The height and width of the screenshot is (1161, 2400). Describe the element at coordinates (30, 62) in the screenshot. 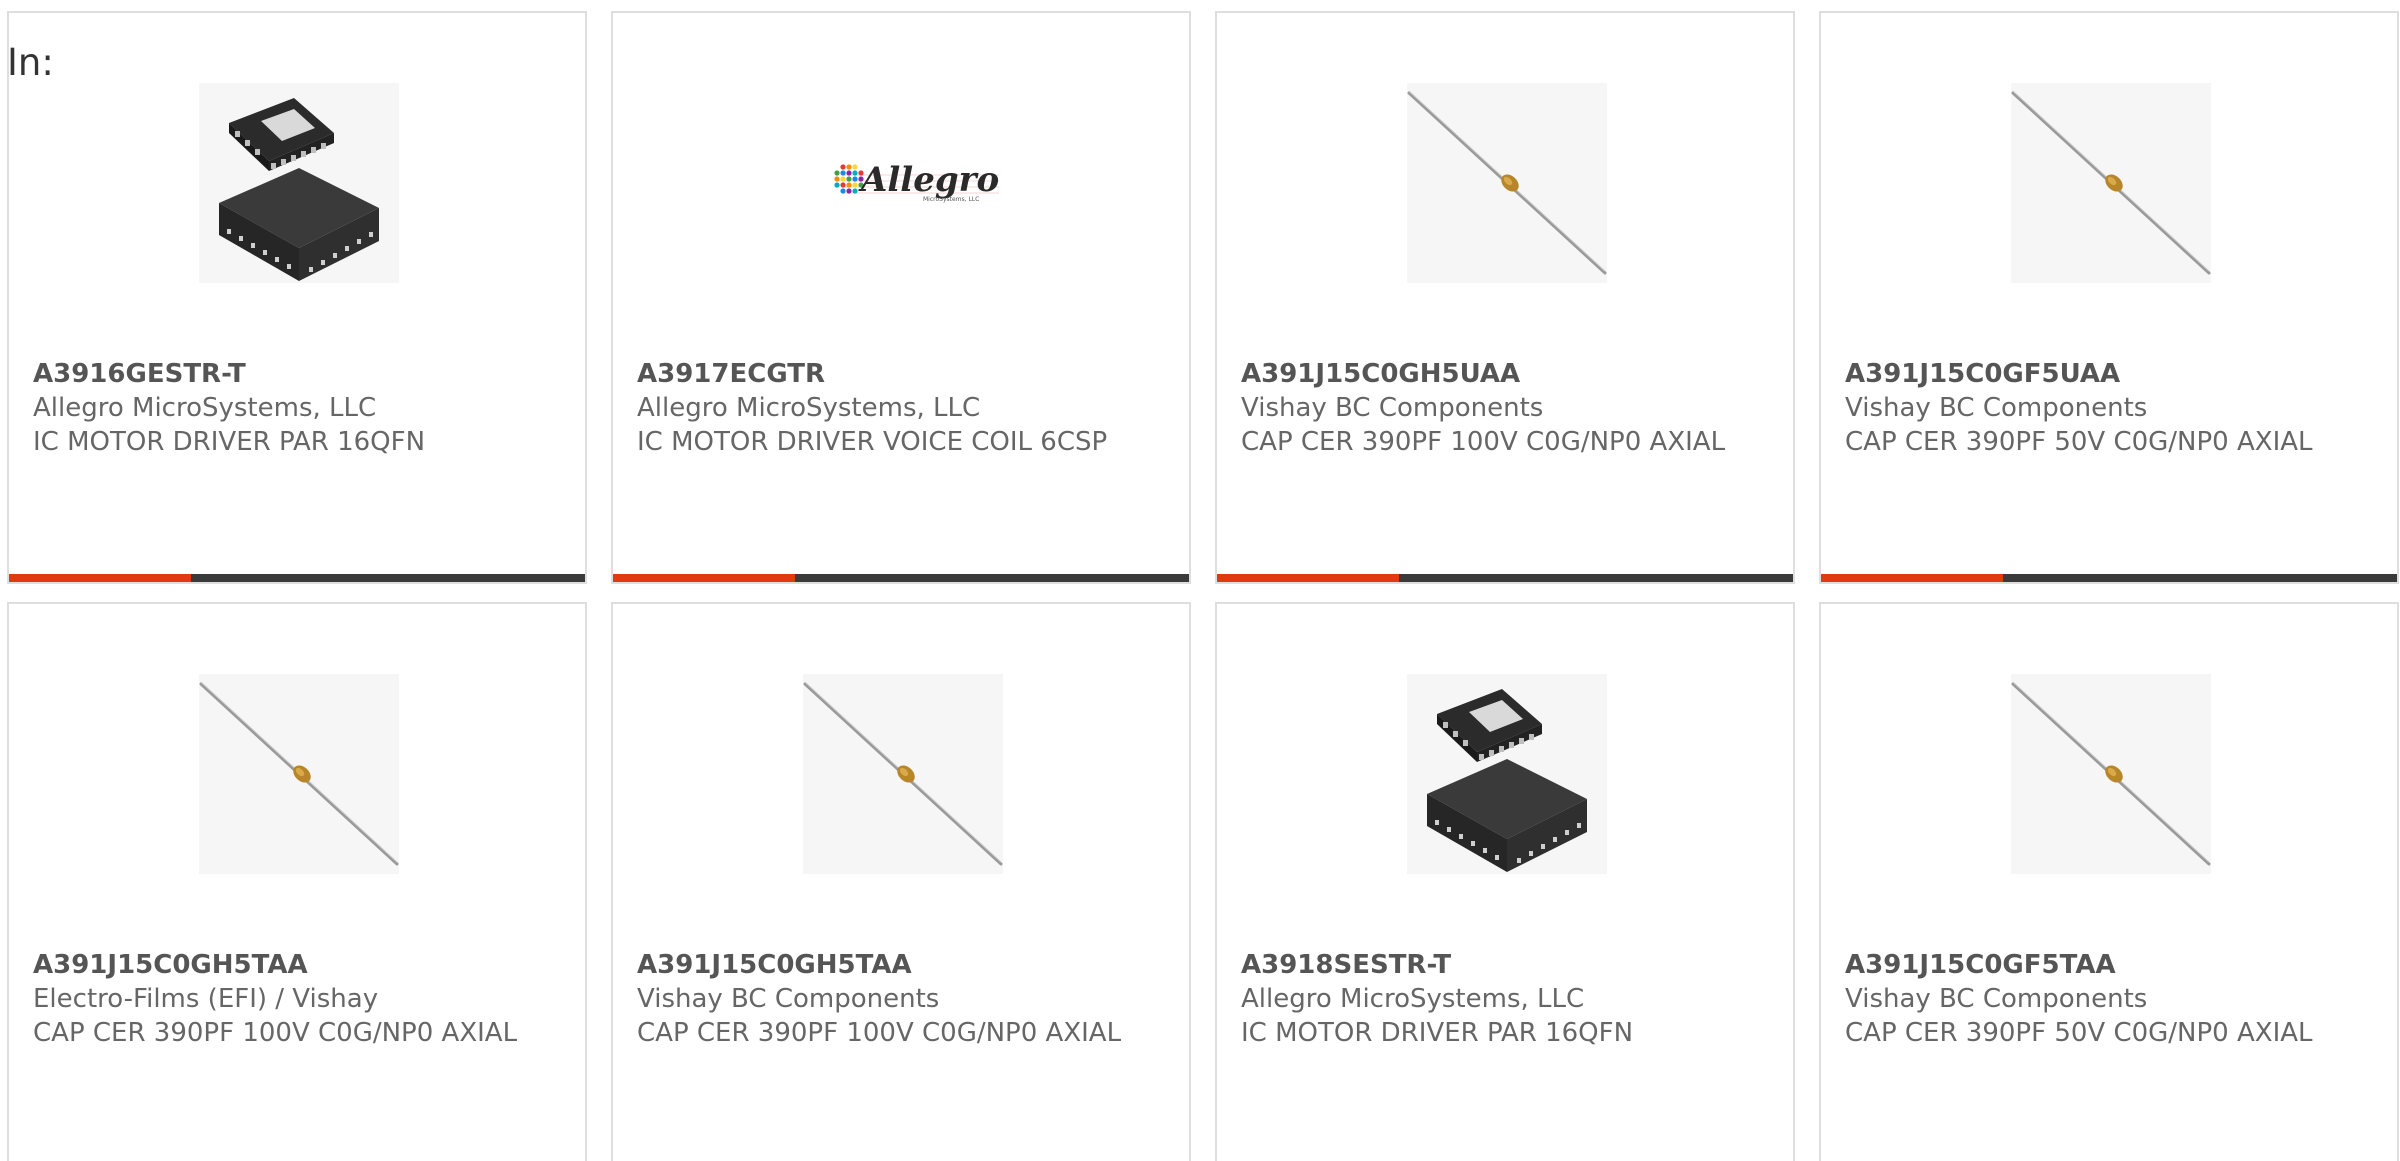

I see `filter-label: In:` at that location.